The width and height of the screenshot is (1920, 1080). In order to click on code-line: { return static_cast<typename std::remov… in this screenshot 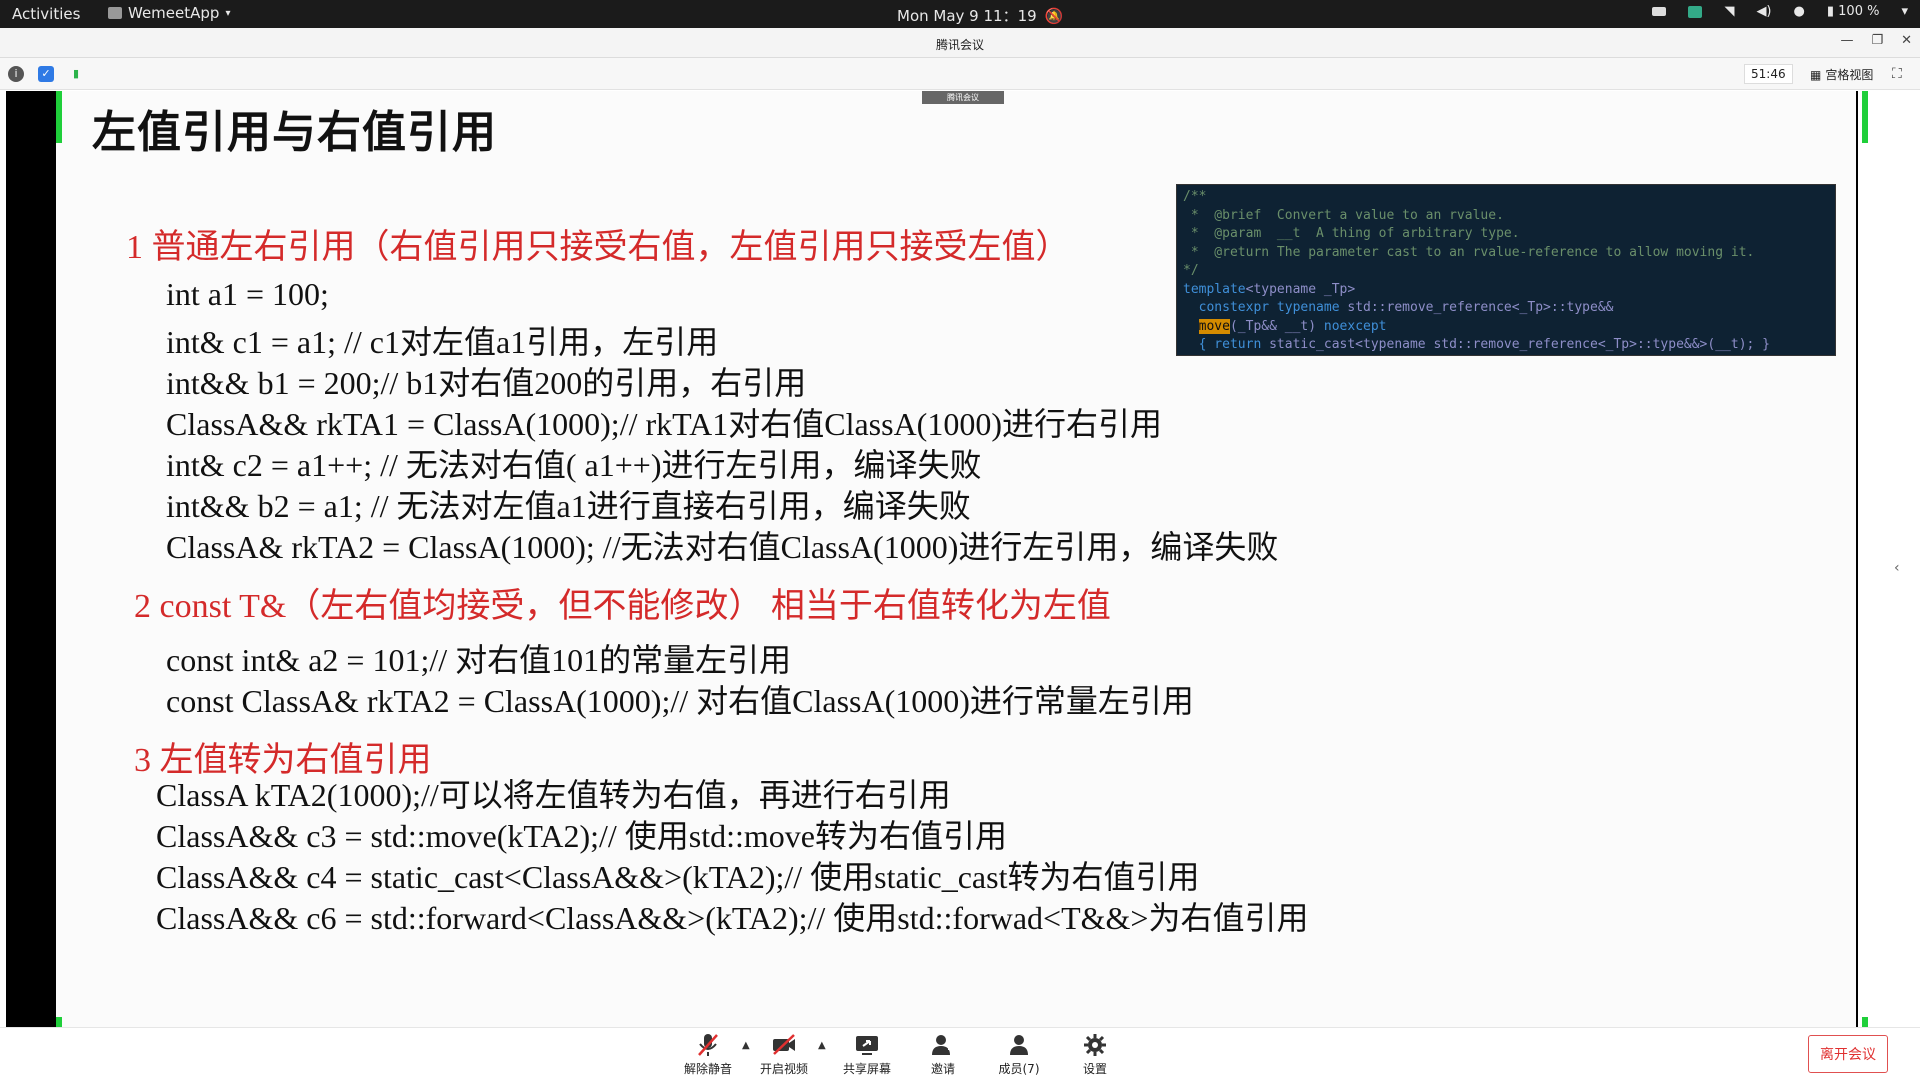, I will do `click(1506, 345)`.